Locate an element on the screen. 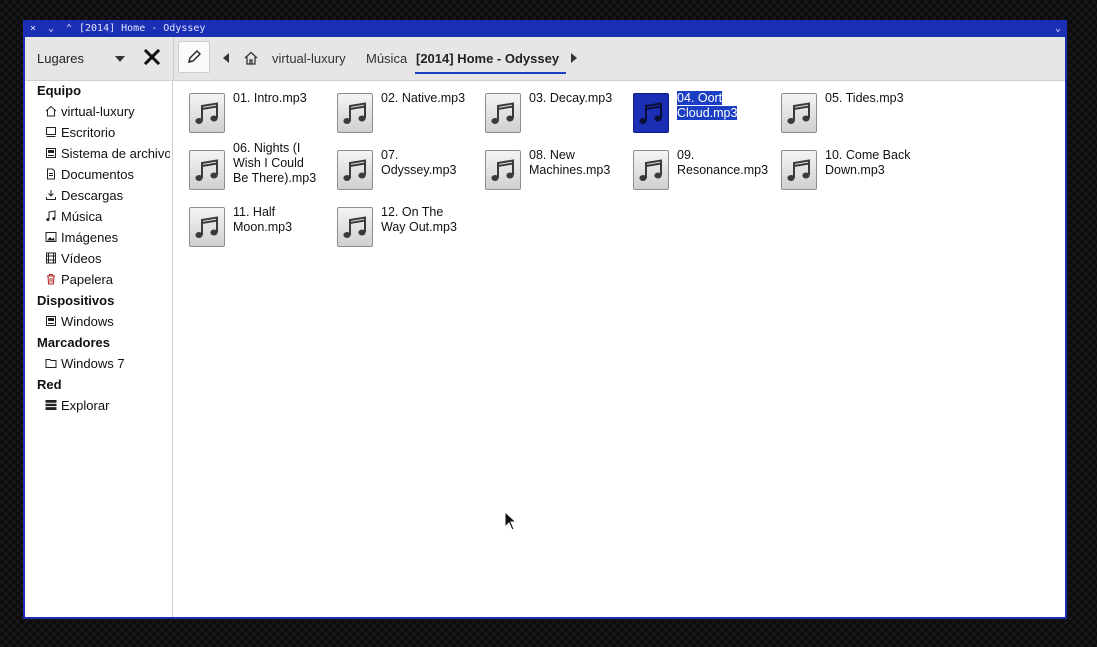 This screenshot has width=1097, height=647. file-name: 03. Decay.mp3 is located at coordinates (571, 98).